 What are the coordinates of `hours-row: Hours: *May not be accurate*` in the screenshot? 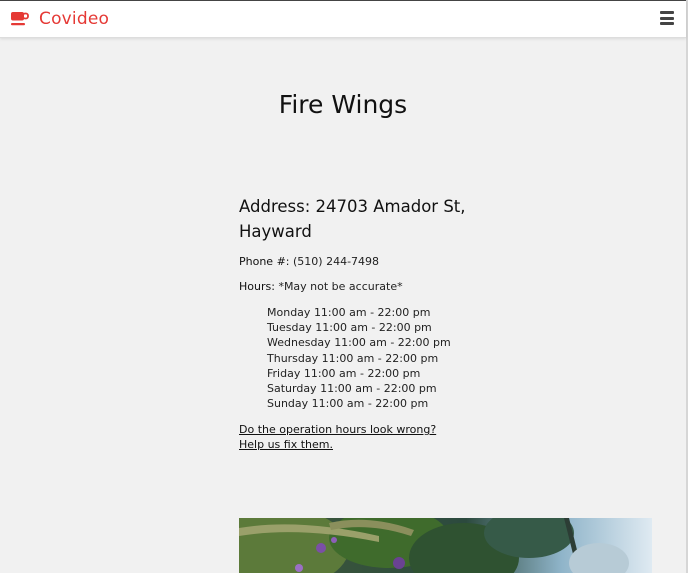 It's located at (354, 287).